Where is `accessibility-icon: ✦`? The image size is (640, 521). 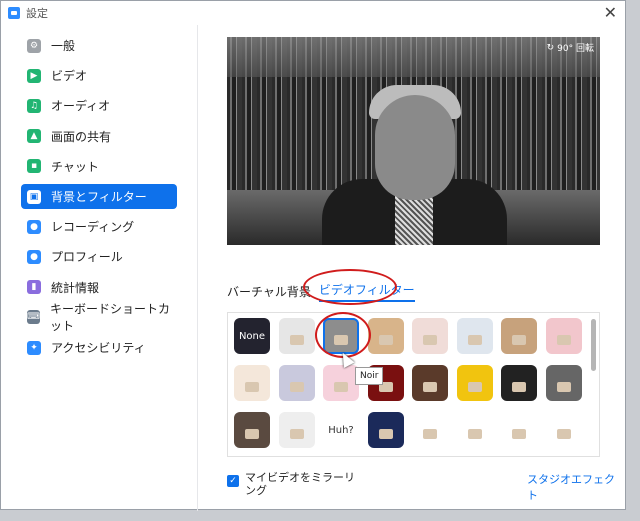 accessibility-icon: ✦ is located at coordinates (34, 347).